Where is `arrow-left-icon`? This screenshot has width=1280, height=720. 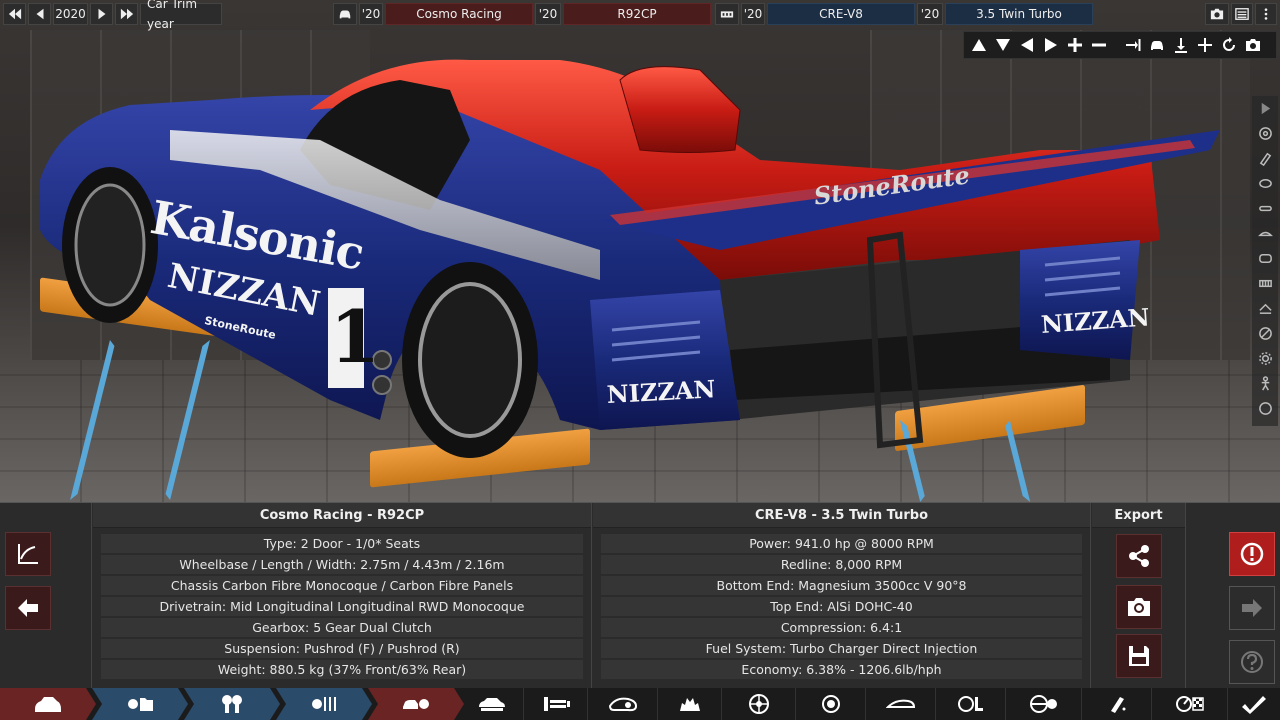
arrow-left-icon is located at coordinates (28, 608).